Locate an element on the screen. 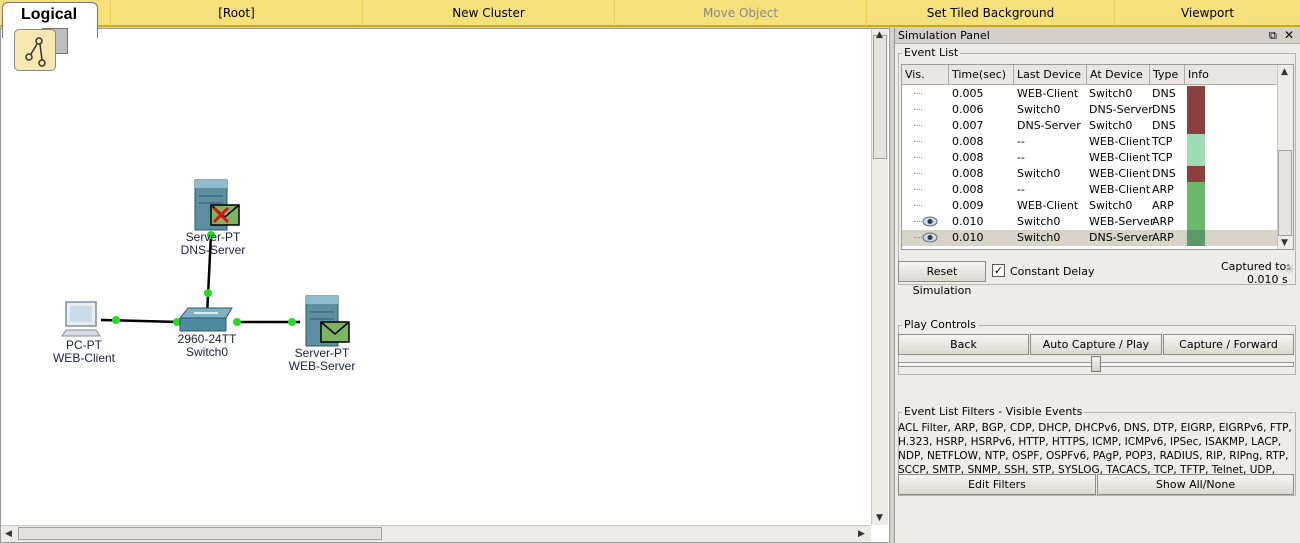 The image size is (1300, 543). event-row: 0.010 Switch0 WEB-Server ARP is located at coordinates (1091, 222).